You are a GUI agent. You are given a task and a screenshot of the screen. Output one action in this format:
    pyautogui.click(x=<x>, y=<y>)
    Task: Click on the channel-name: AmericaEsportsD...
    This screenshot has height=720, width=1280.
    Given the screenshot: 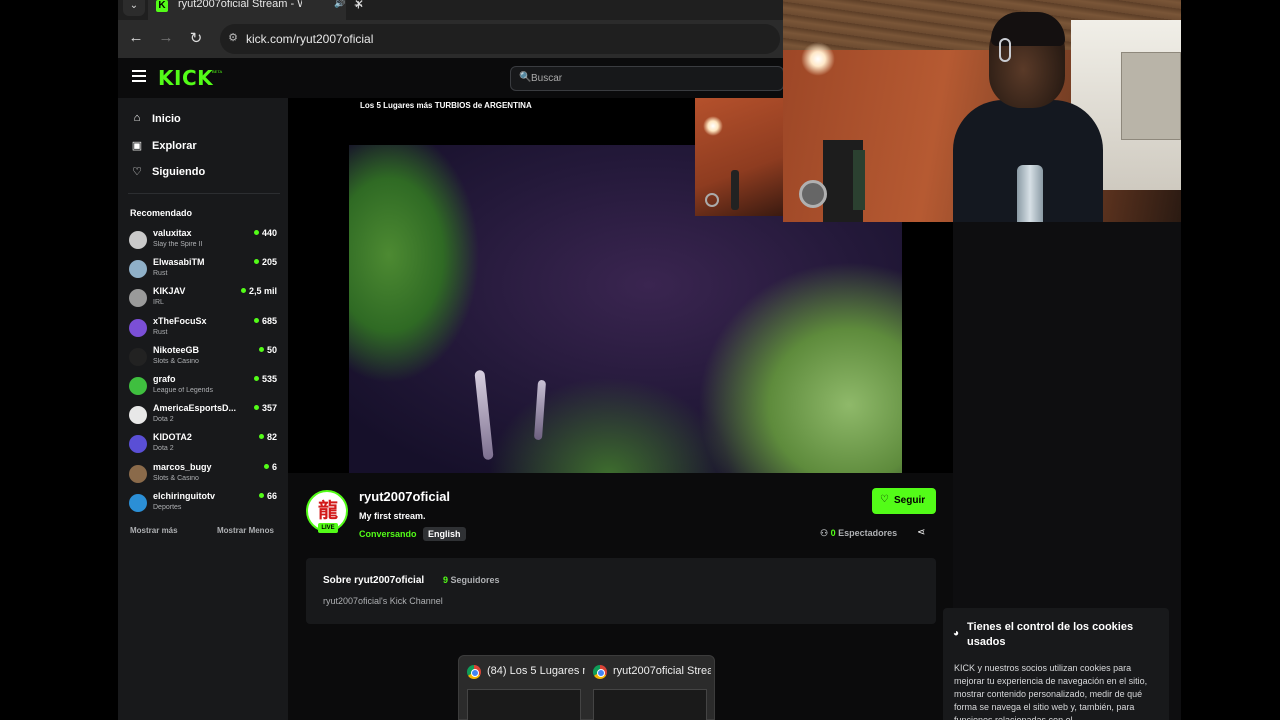 What is the action you would take?
    pyautogui.click(x=195, y=408)
    